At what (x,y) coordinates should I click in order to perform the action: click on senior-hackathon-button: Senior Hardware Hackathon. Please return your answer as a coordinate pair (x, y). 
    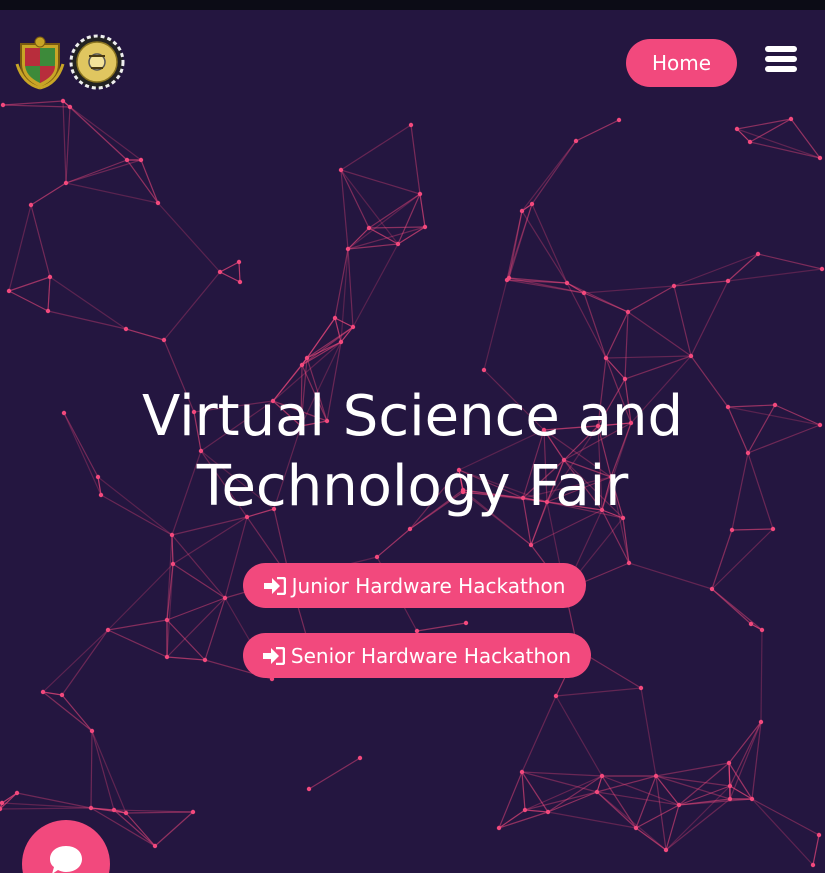
    Looking at the image, I should click on (417, 655).